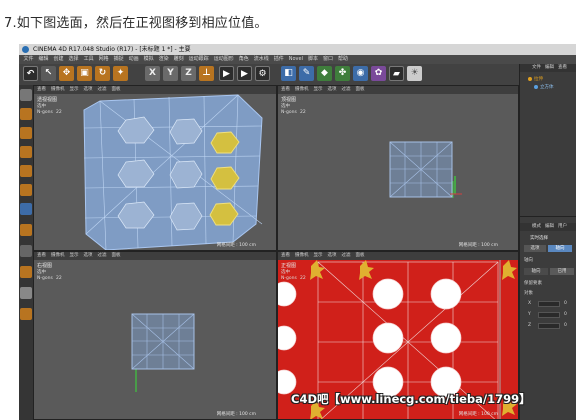  Describe the element at coordinates (206, 73) in the screenshot. I see `coord-icon: ⊥` at that location.